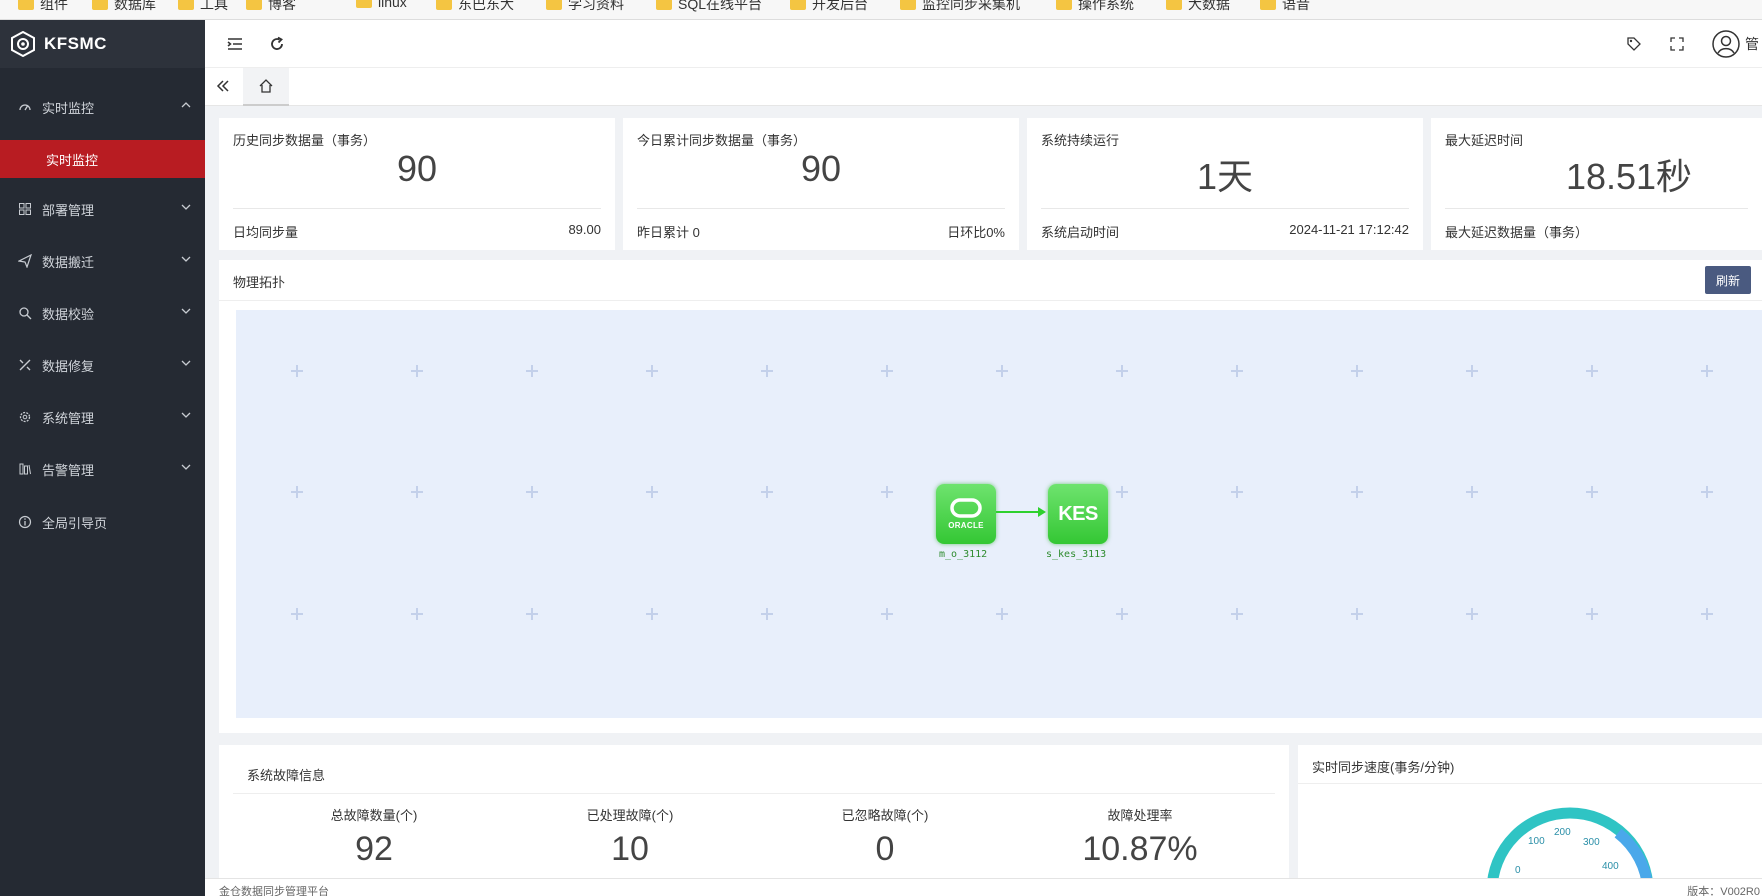 The width and height of the screenshot is (1762, 896). What do you see at coordinates (1140, 837) in the screenshot?
I see `fault-rate: 故障处理率 10.87%` at bounding box center [1140, 837].